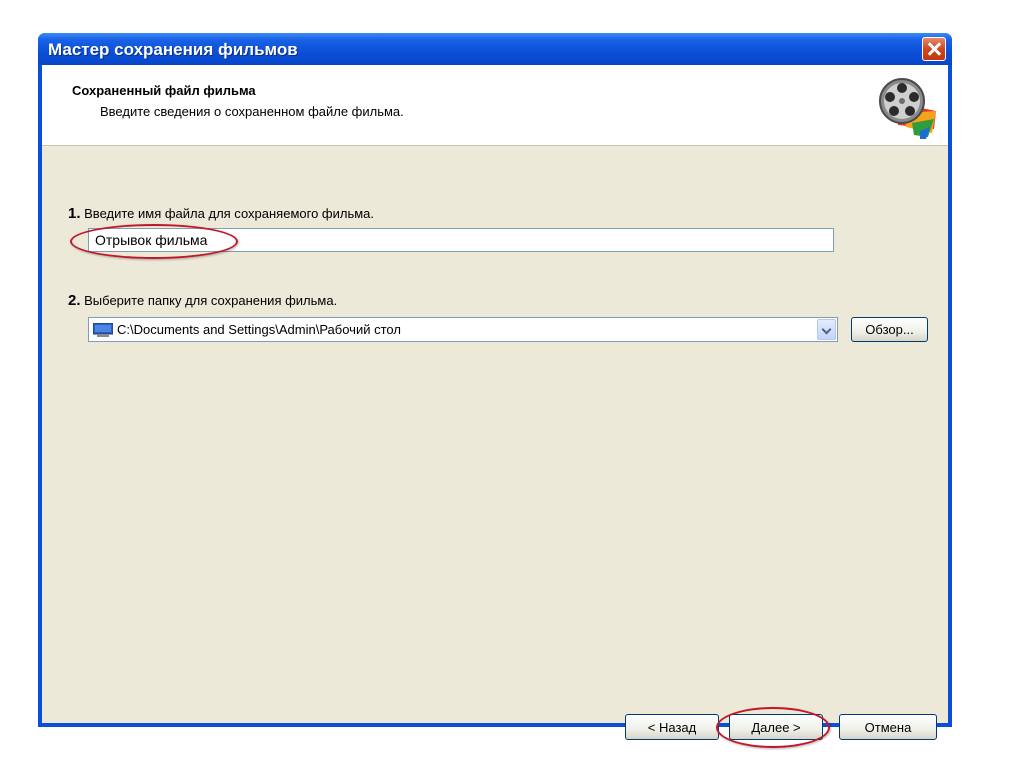  What do you see at coordinates (74, 213) in the screenshot?
I see `step1-number: 1.` at bounding box center [74, 213].